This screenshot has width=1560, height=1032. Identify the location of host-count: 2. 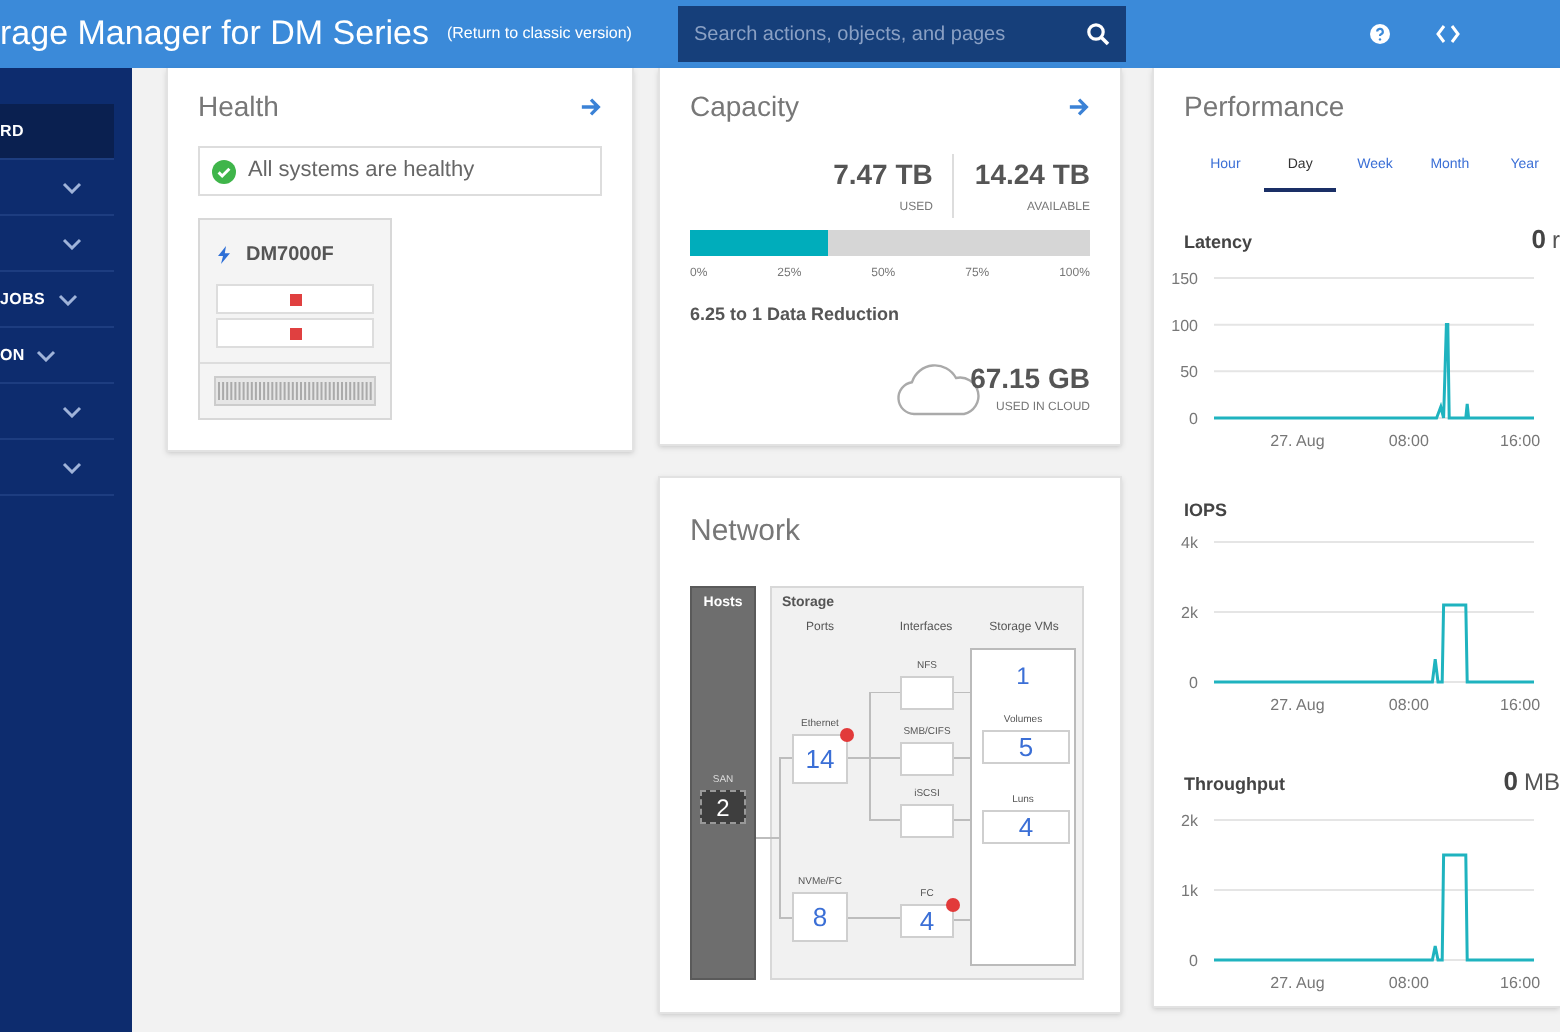
(723, 807).